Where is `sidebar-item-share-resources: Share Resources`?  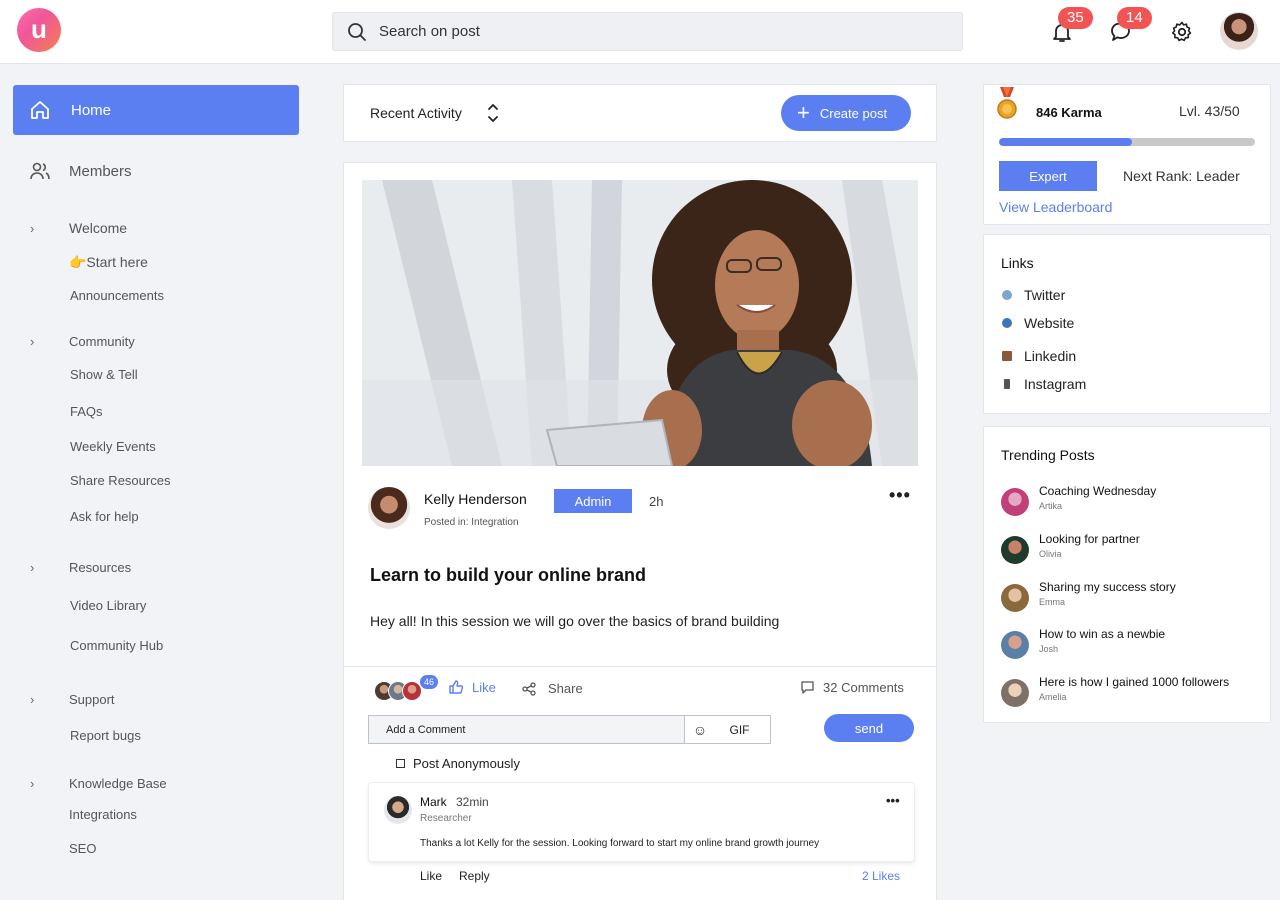
sidebar-item-share-resources: Share Resources is located at coordinates (120, 480).